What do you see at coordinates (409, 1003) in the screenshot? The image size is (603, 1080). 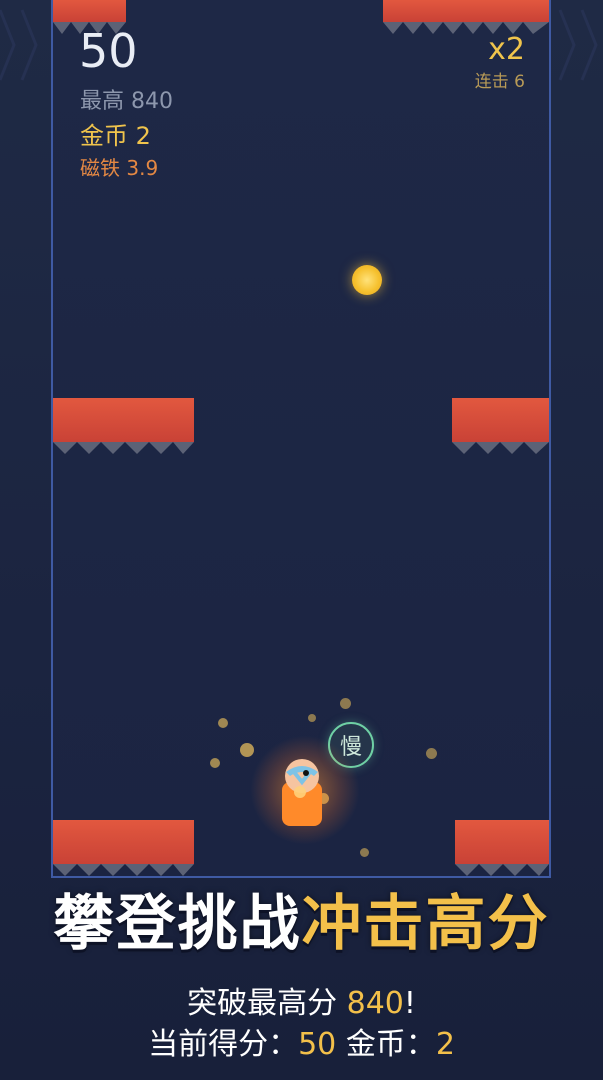 I see `promo-best-suffix: !` at bounding box center [409, 1003].